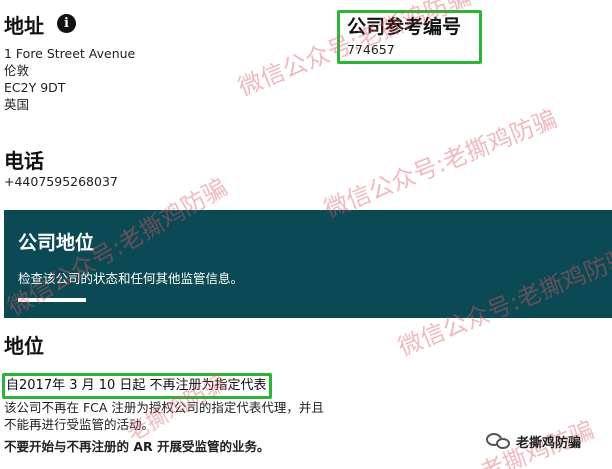  Describe the element at coordinates (52, 300) in the screenshot. I see `banner-underline` at that location.